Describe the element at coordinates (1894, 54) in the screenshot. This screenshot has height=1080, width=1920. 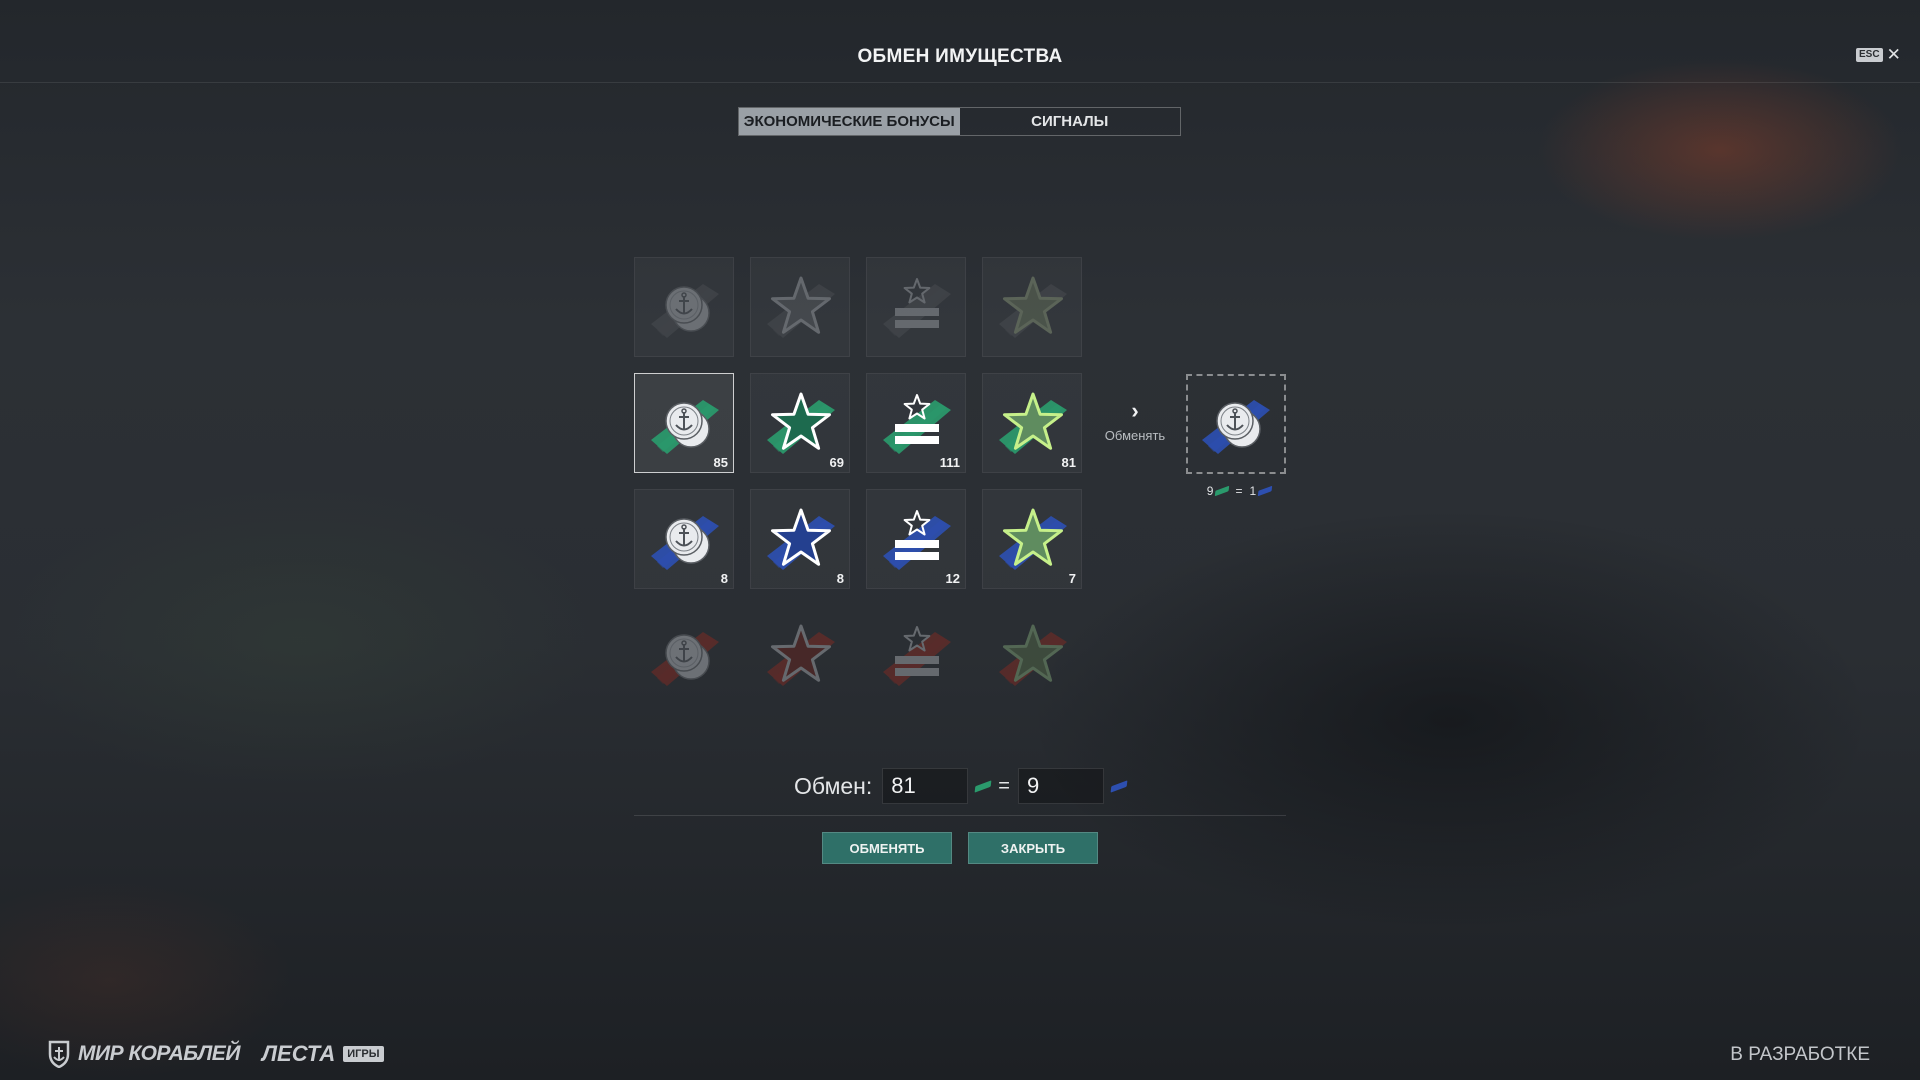
I see `close-icon: ✕` at that location.